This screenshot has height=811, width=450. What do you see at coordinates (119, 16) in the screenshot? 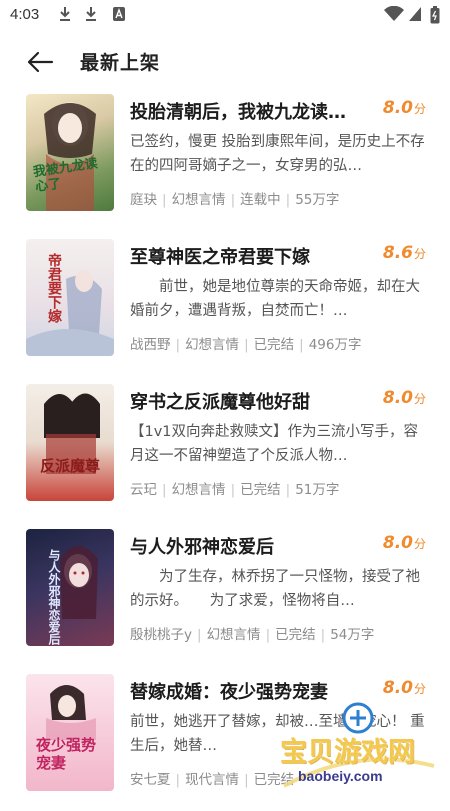
I see `font-icon` at bounding box center [119, 16].